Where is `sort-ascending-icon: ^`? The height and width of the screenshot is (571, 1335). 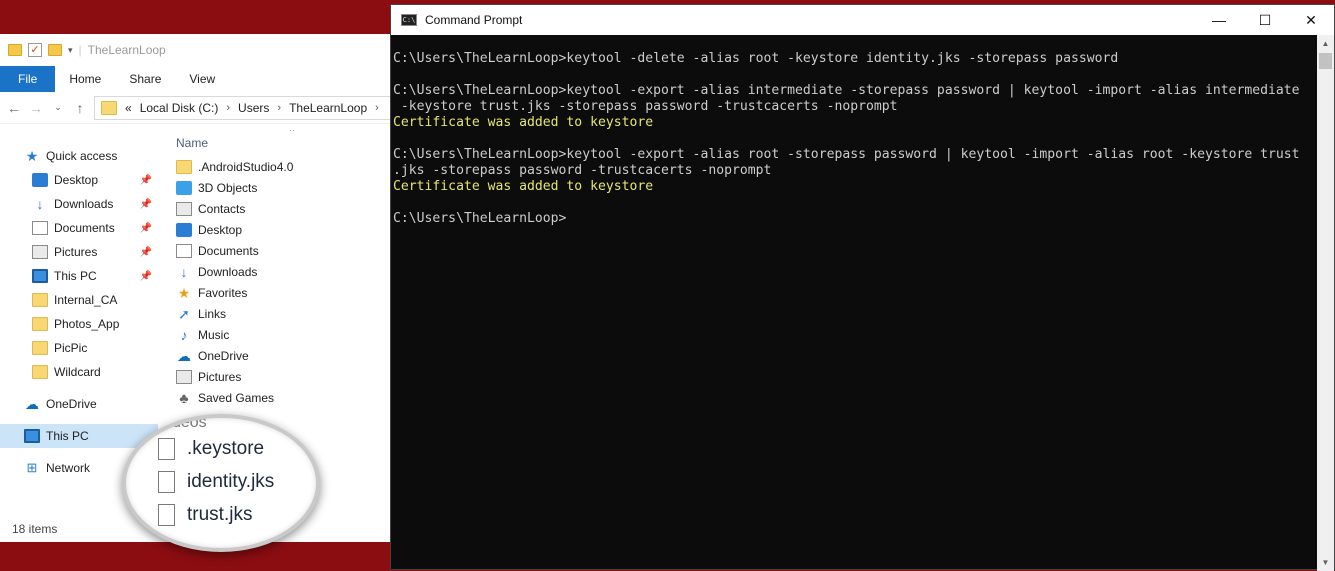 sort-ascending-icon: ^ is located at coordinates (292, 133).